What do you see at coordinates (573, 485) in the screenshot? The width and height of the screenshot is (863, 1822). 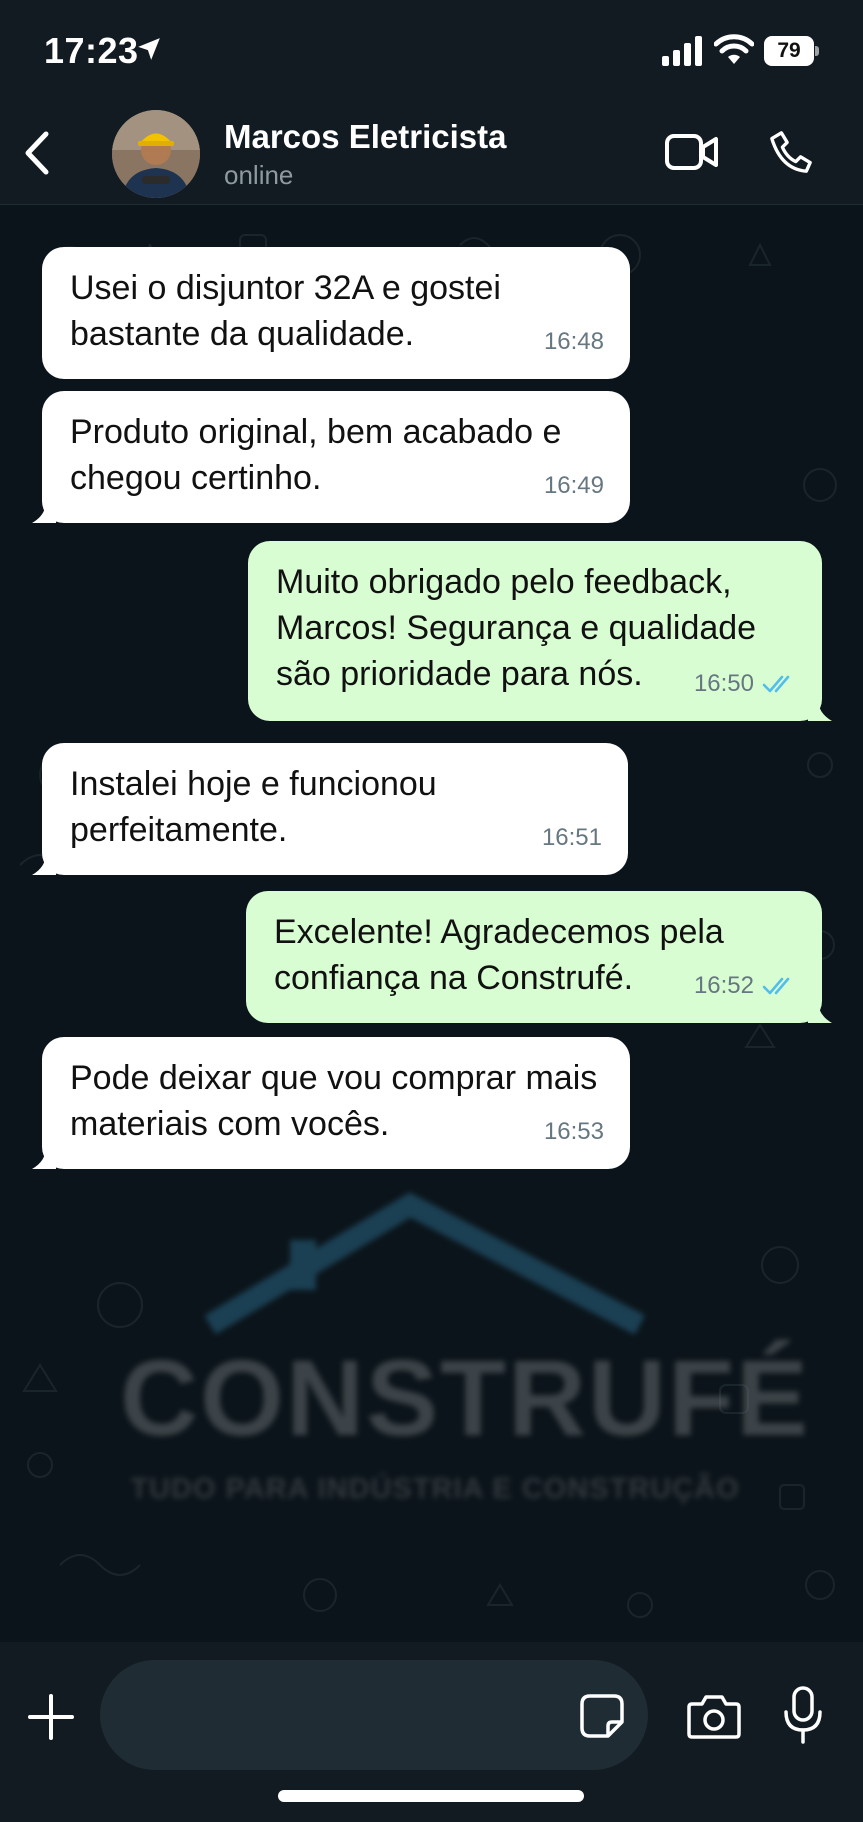 I see `message-time: 16:49` at bounding box center [573, 485].